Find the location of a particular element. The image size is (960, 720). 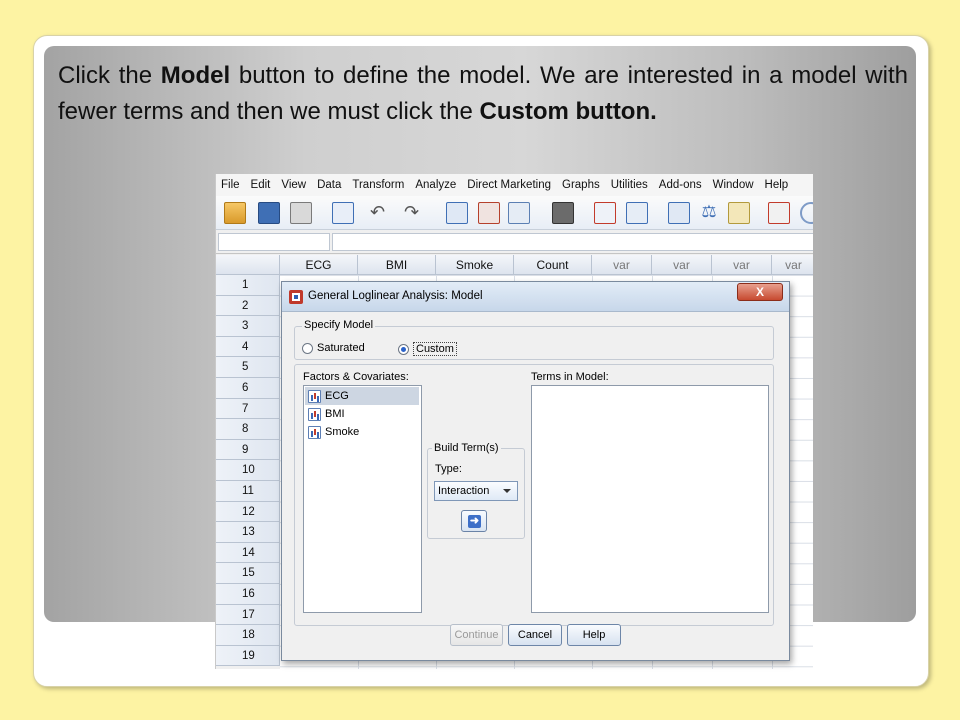

cell-value-field is located at coordinates (572, 242).